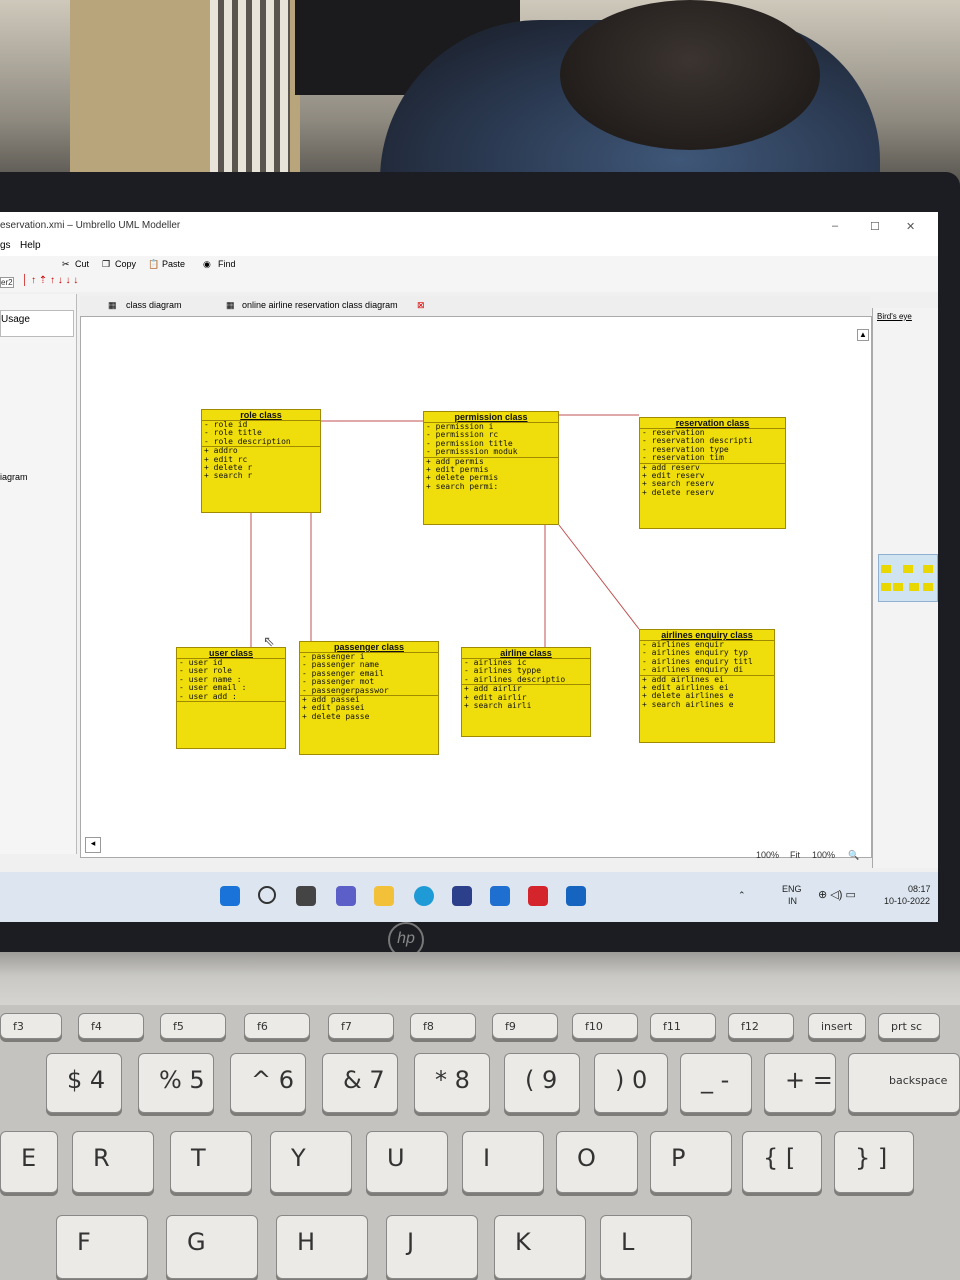  What do you see at coordinates (346, 896) in the screenshot?
I see `teams-icon` at bounding box center [346, 896].